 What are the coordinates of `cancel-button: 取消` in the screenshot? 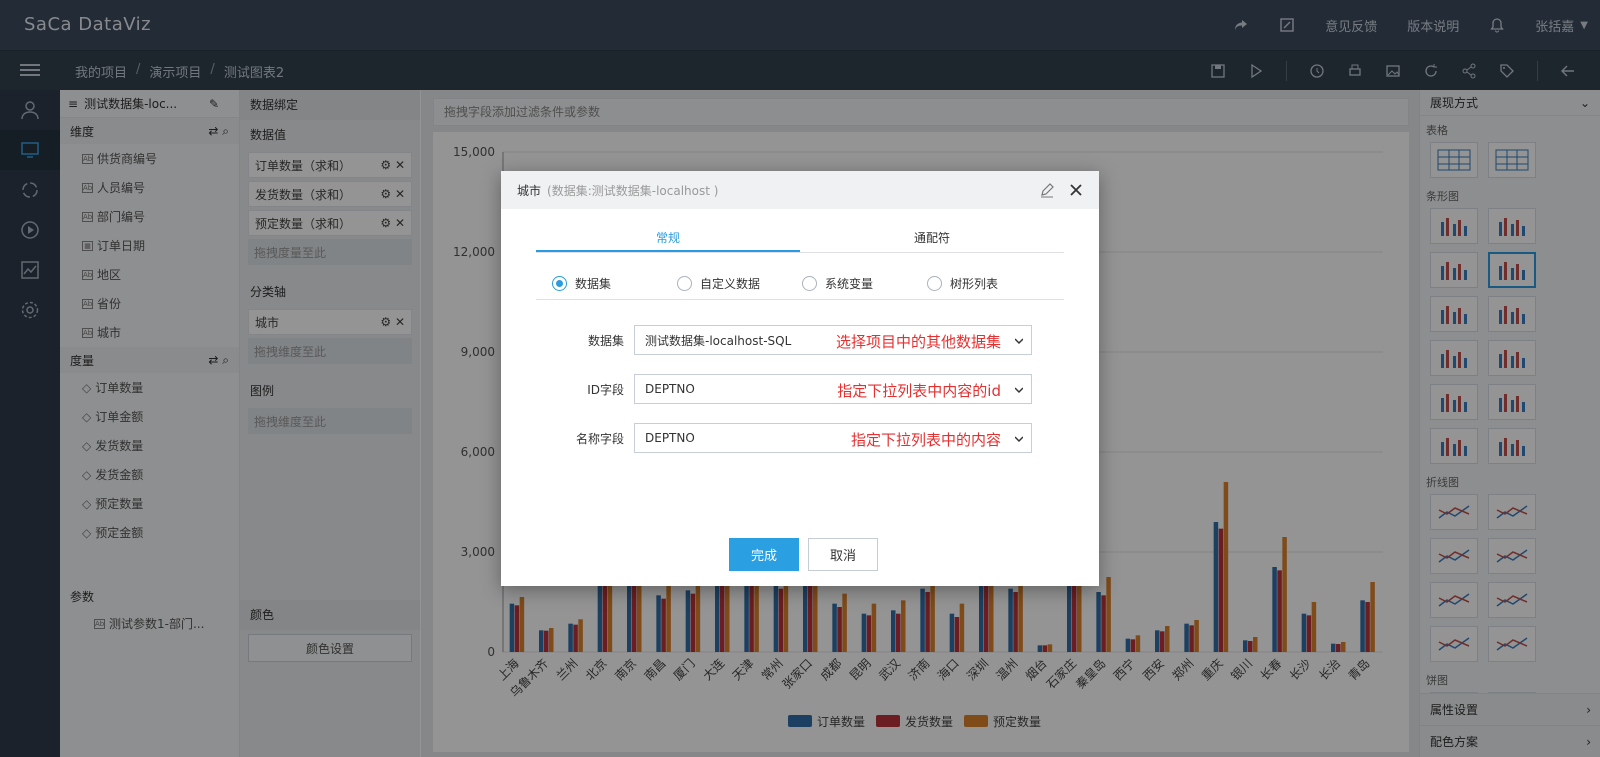 It's located at (843, 554).